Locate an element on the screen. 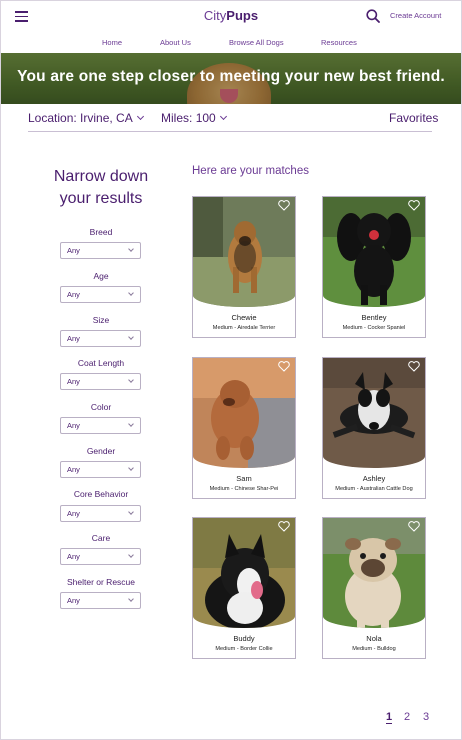 The image size is (462, 740). nav-home: Home is located at coordinates (112, 42).